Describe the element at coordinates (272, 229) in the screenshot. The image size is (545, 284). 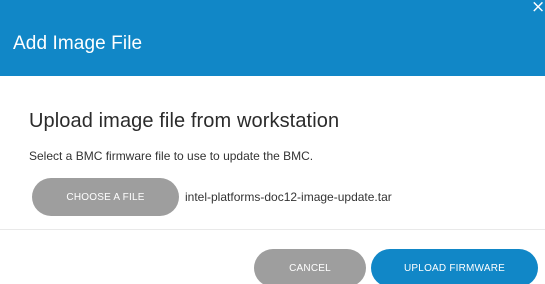
I see `footer-divider` at that location.